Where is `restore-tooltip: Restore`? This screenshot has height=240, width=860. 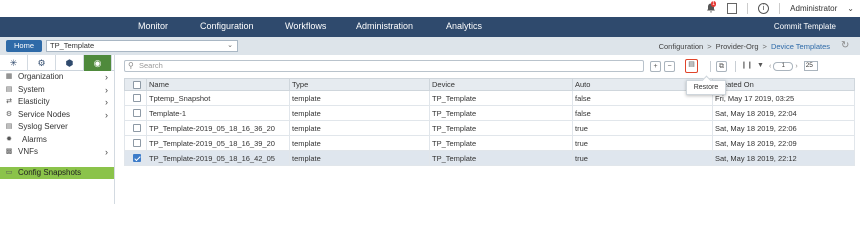 restore-tooltip: Restore is located at coordinates (706, 87).